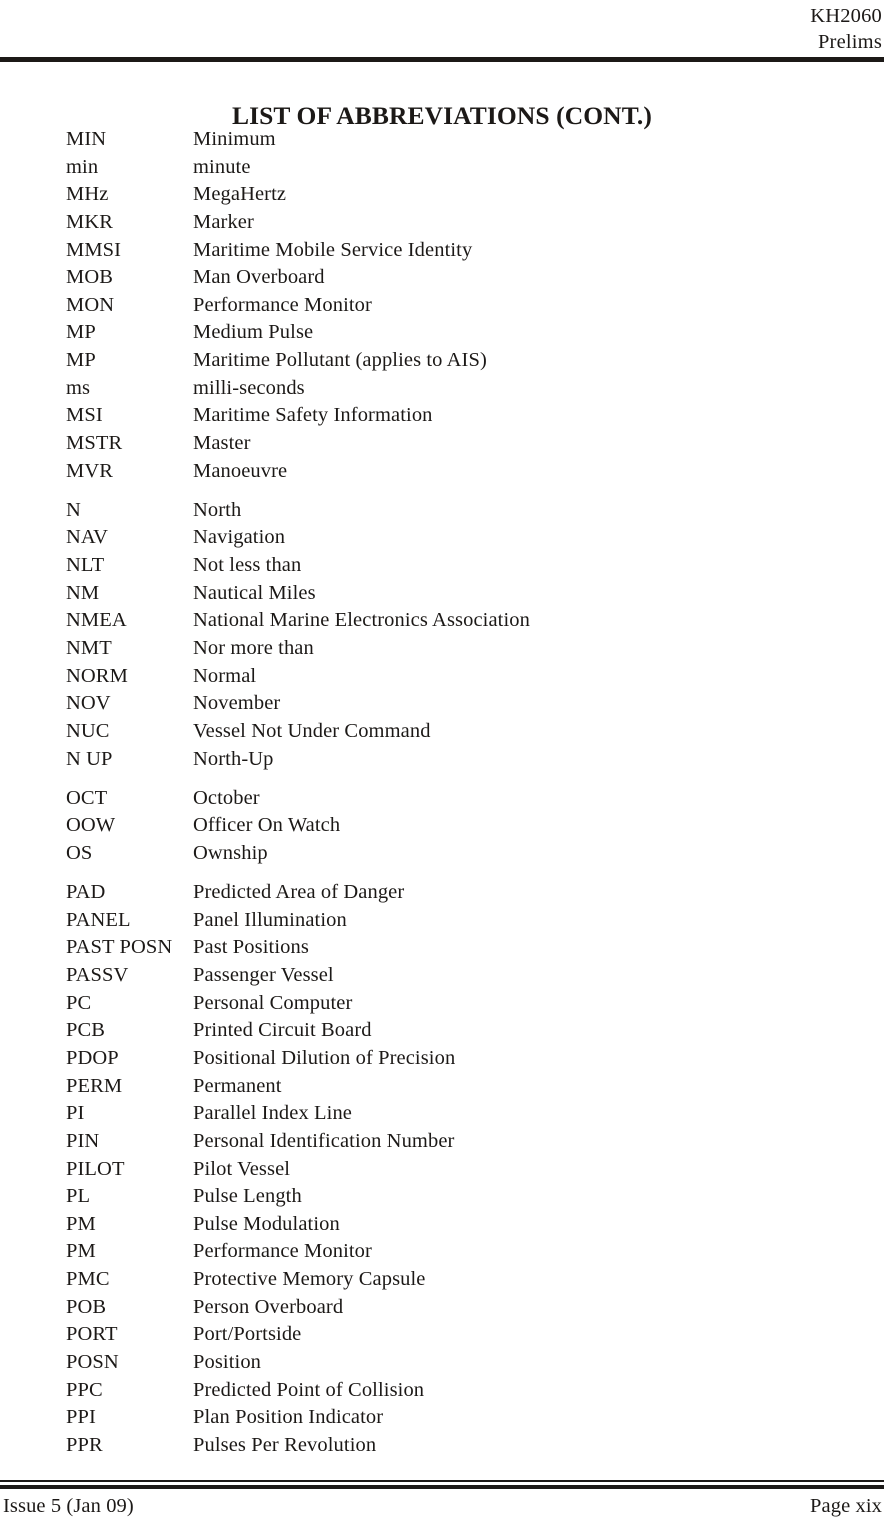 The width and height of the screenshot is (884, 1526). Describe the element at coordinates (230, 853) in the screenshot. I see `abbrev-definition: Ownship` at that location.